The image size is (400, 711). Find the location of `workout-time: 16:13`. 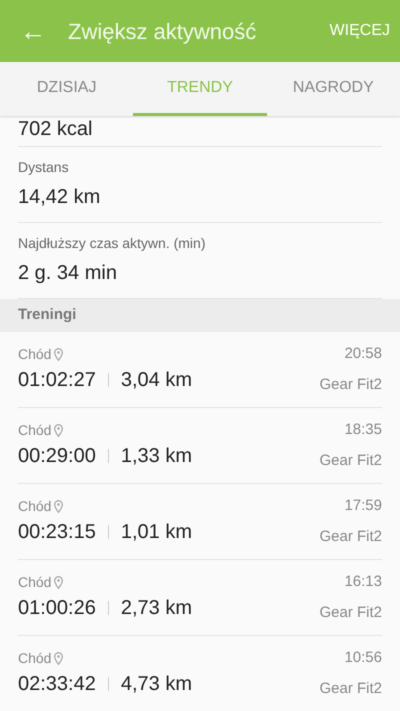

workout-time: 16:13 is located at coordinates (362, 582).